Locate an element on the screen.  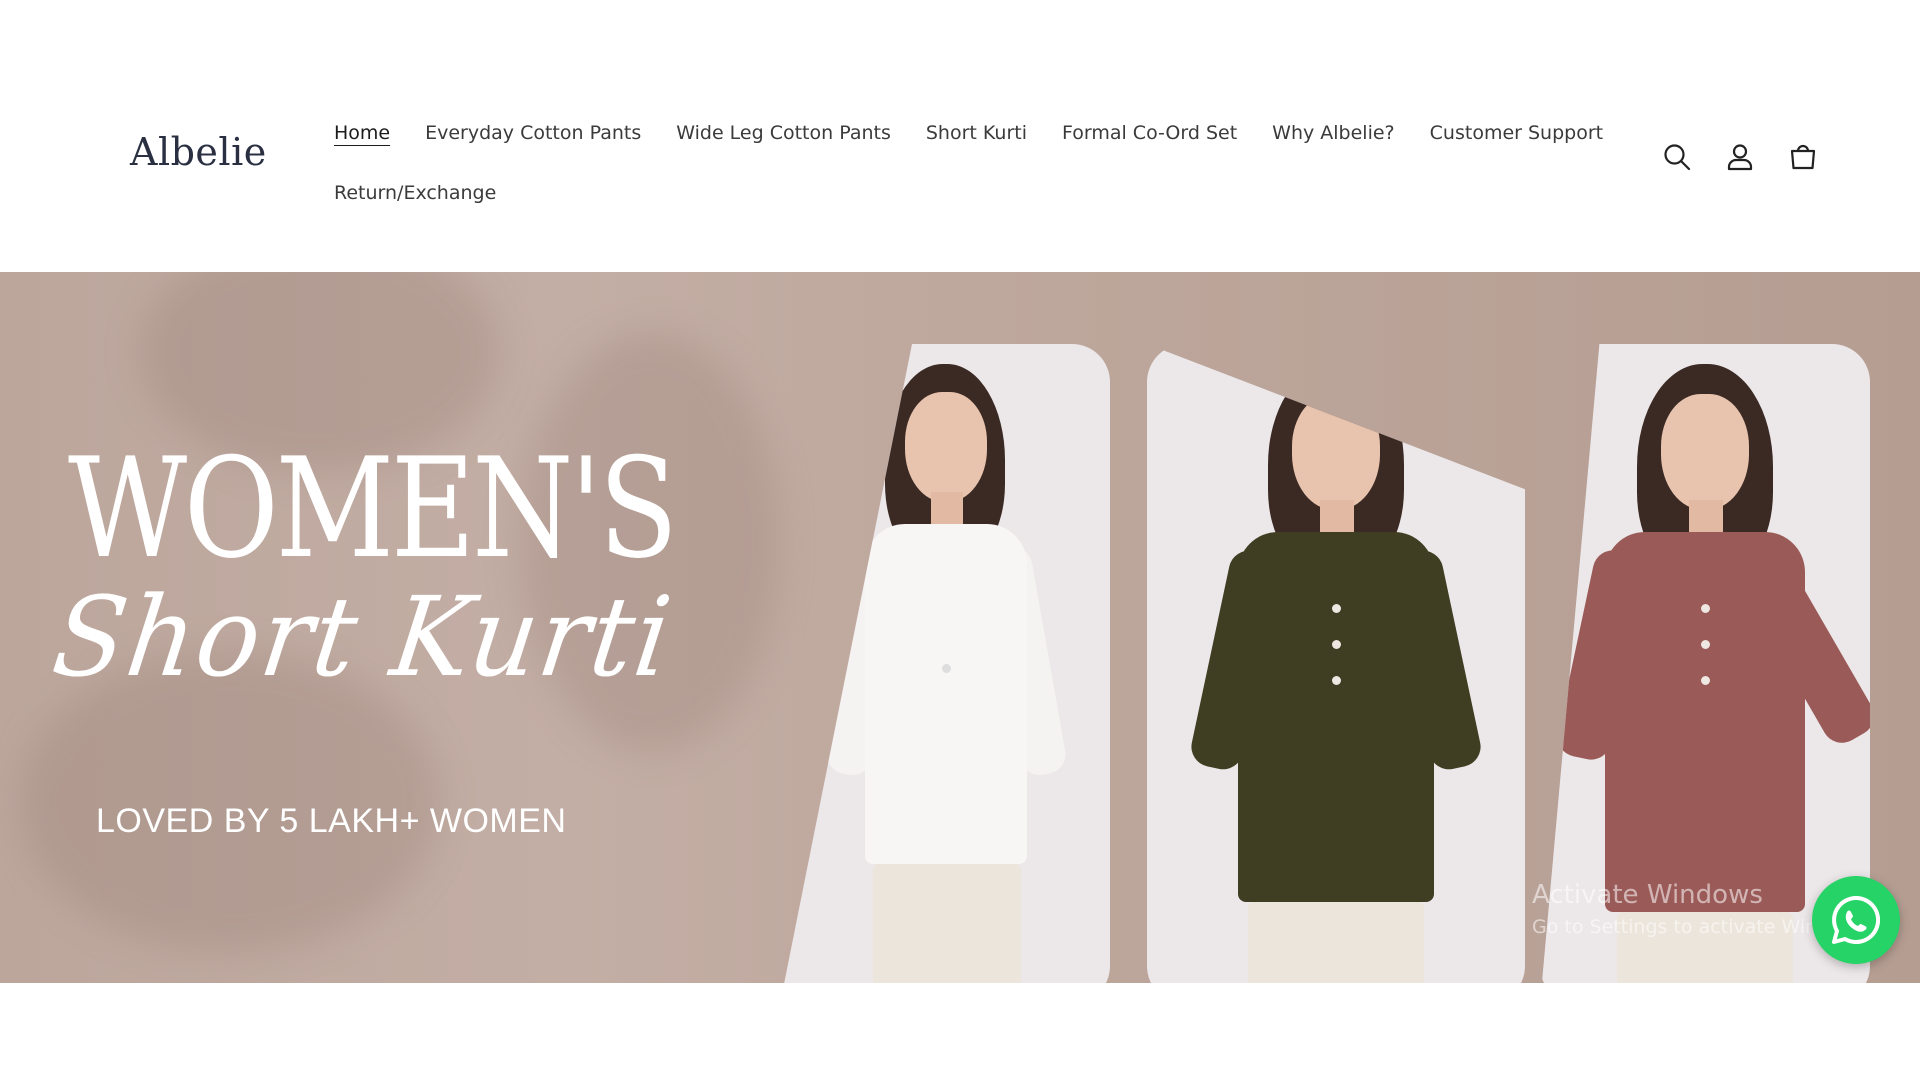
model-white-kurti is located at coordinates (945, 663).